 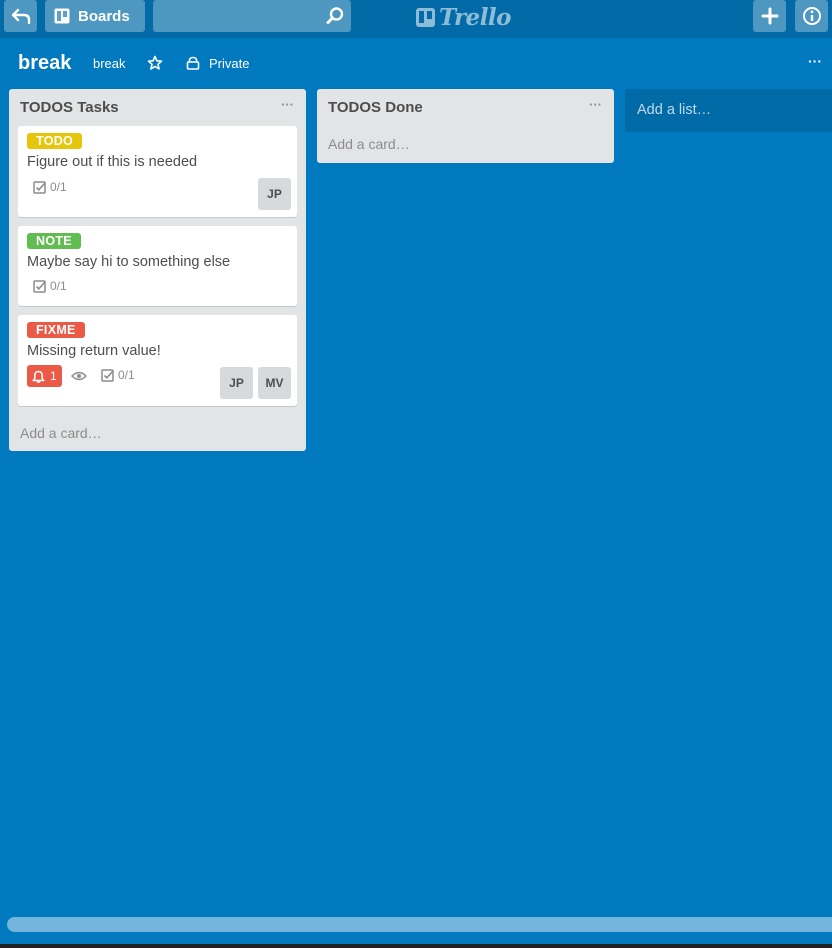 What do you see at coordinates (274, 383) in the screenshot?
I see `member-avatar: MV` at bounding box center [274, 383].